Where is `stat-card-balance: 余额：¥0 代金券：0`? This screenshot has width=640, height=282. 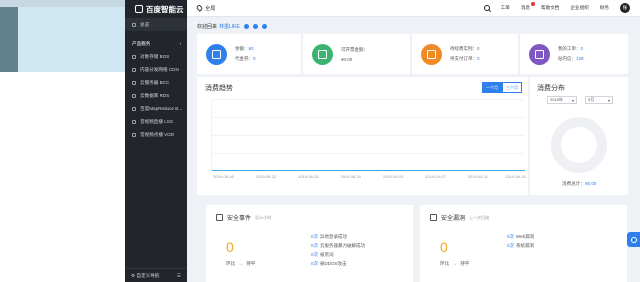
stat-card-balance: 余额：¥0 代金券：0 is located at coordinates (249, 54).